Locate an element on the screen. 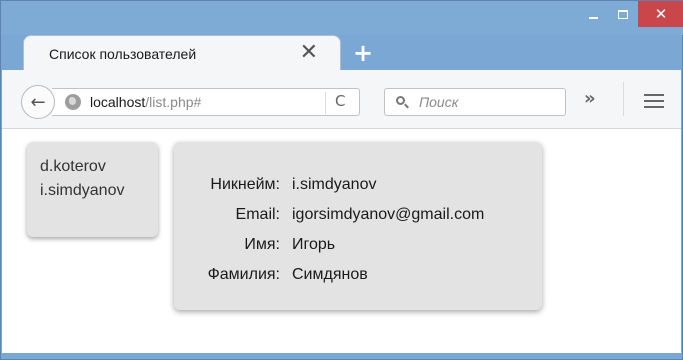 This screenshot has width=683, height=360. detail-value: igorsimdyanov@gmail.com is located at coordinates (388, 214).